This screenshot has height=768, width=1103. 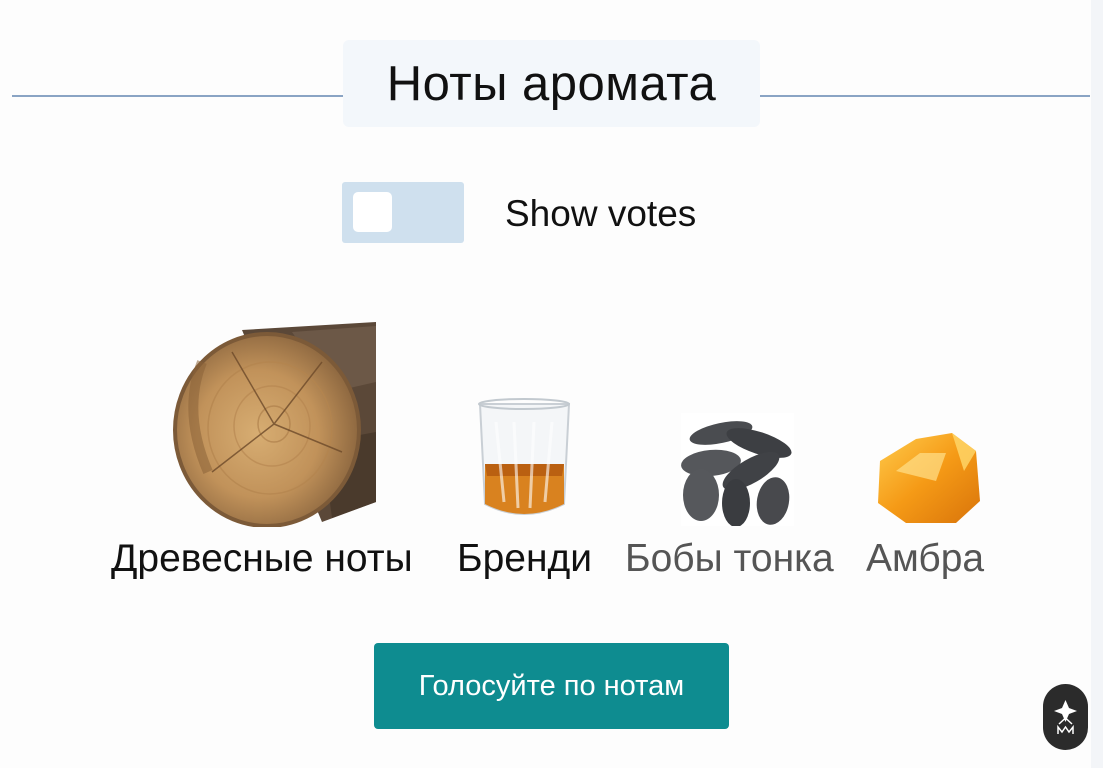 I want to click on header-rule-right, so click(x=925, y=96).